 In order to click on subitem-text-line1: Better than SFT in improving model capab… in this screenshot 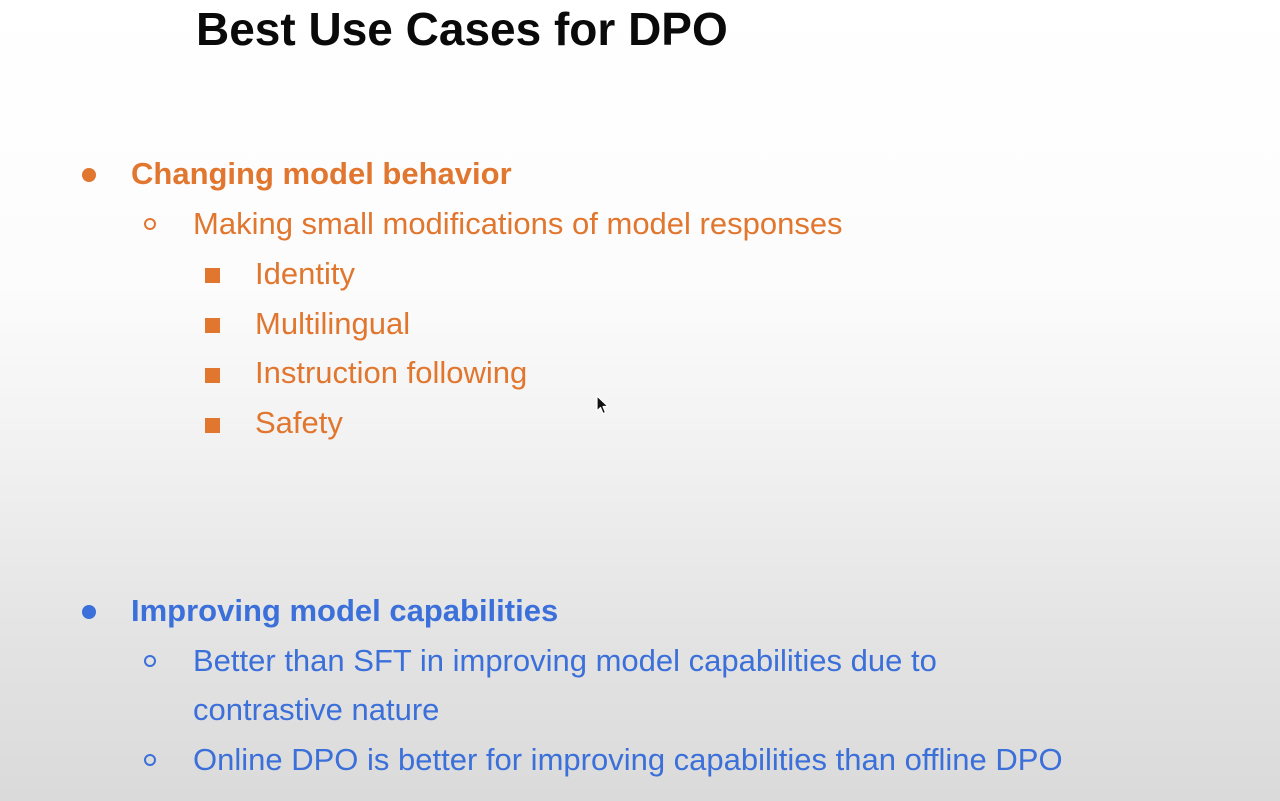, I will do `click(565, 660)`.